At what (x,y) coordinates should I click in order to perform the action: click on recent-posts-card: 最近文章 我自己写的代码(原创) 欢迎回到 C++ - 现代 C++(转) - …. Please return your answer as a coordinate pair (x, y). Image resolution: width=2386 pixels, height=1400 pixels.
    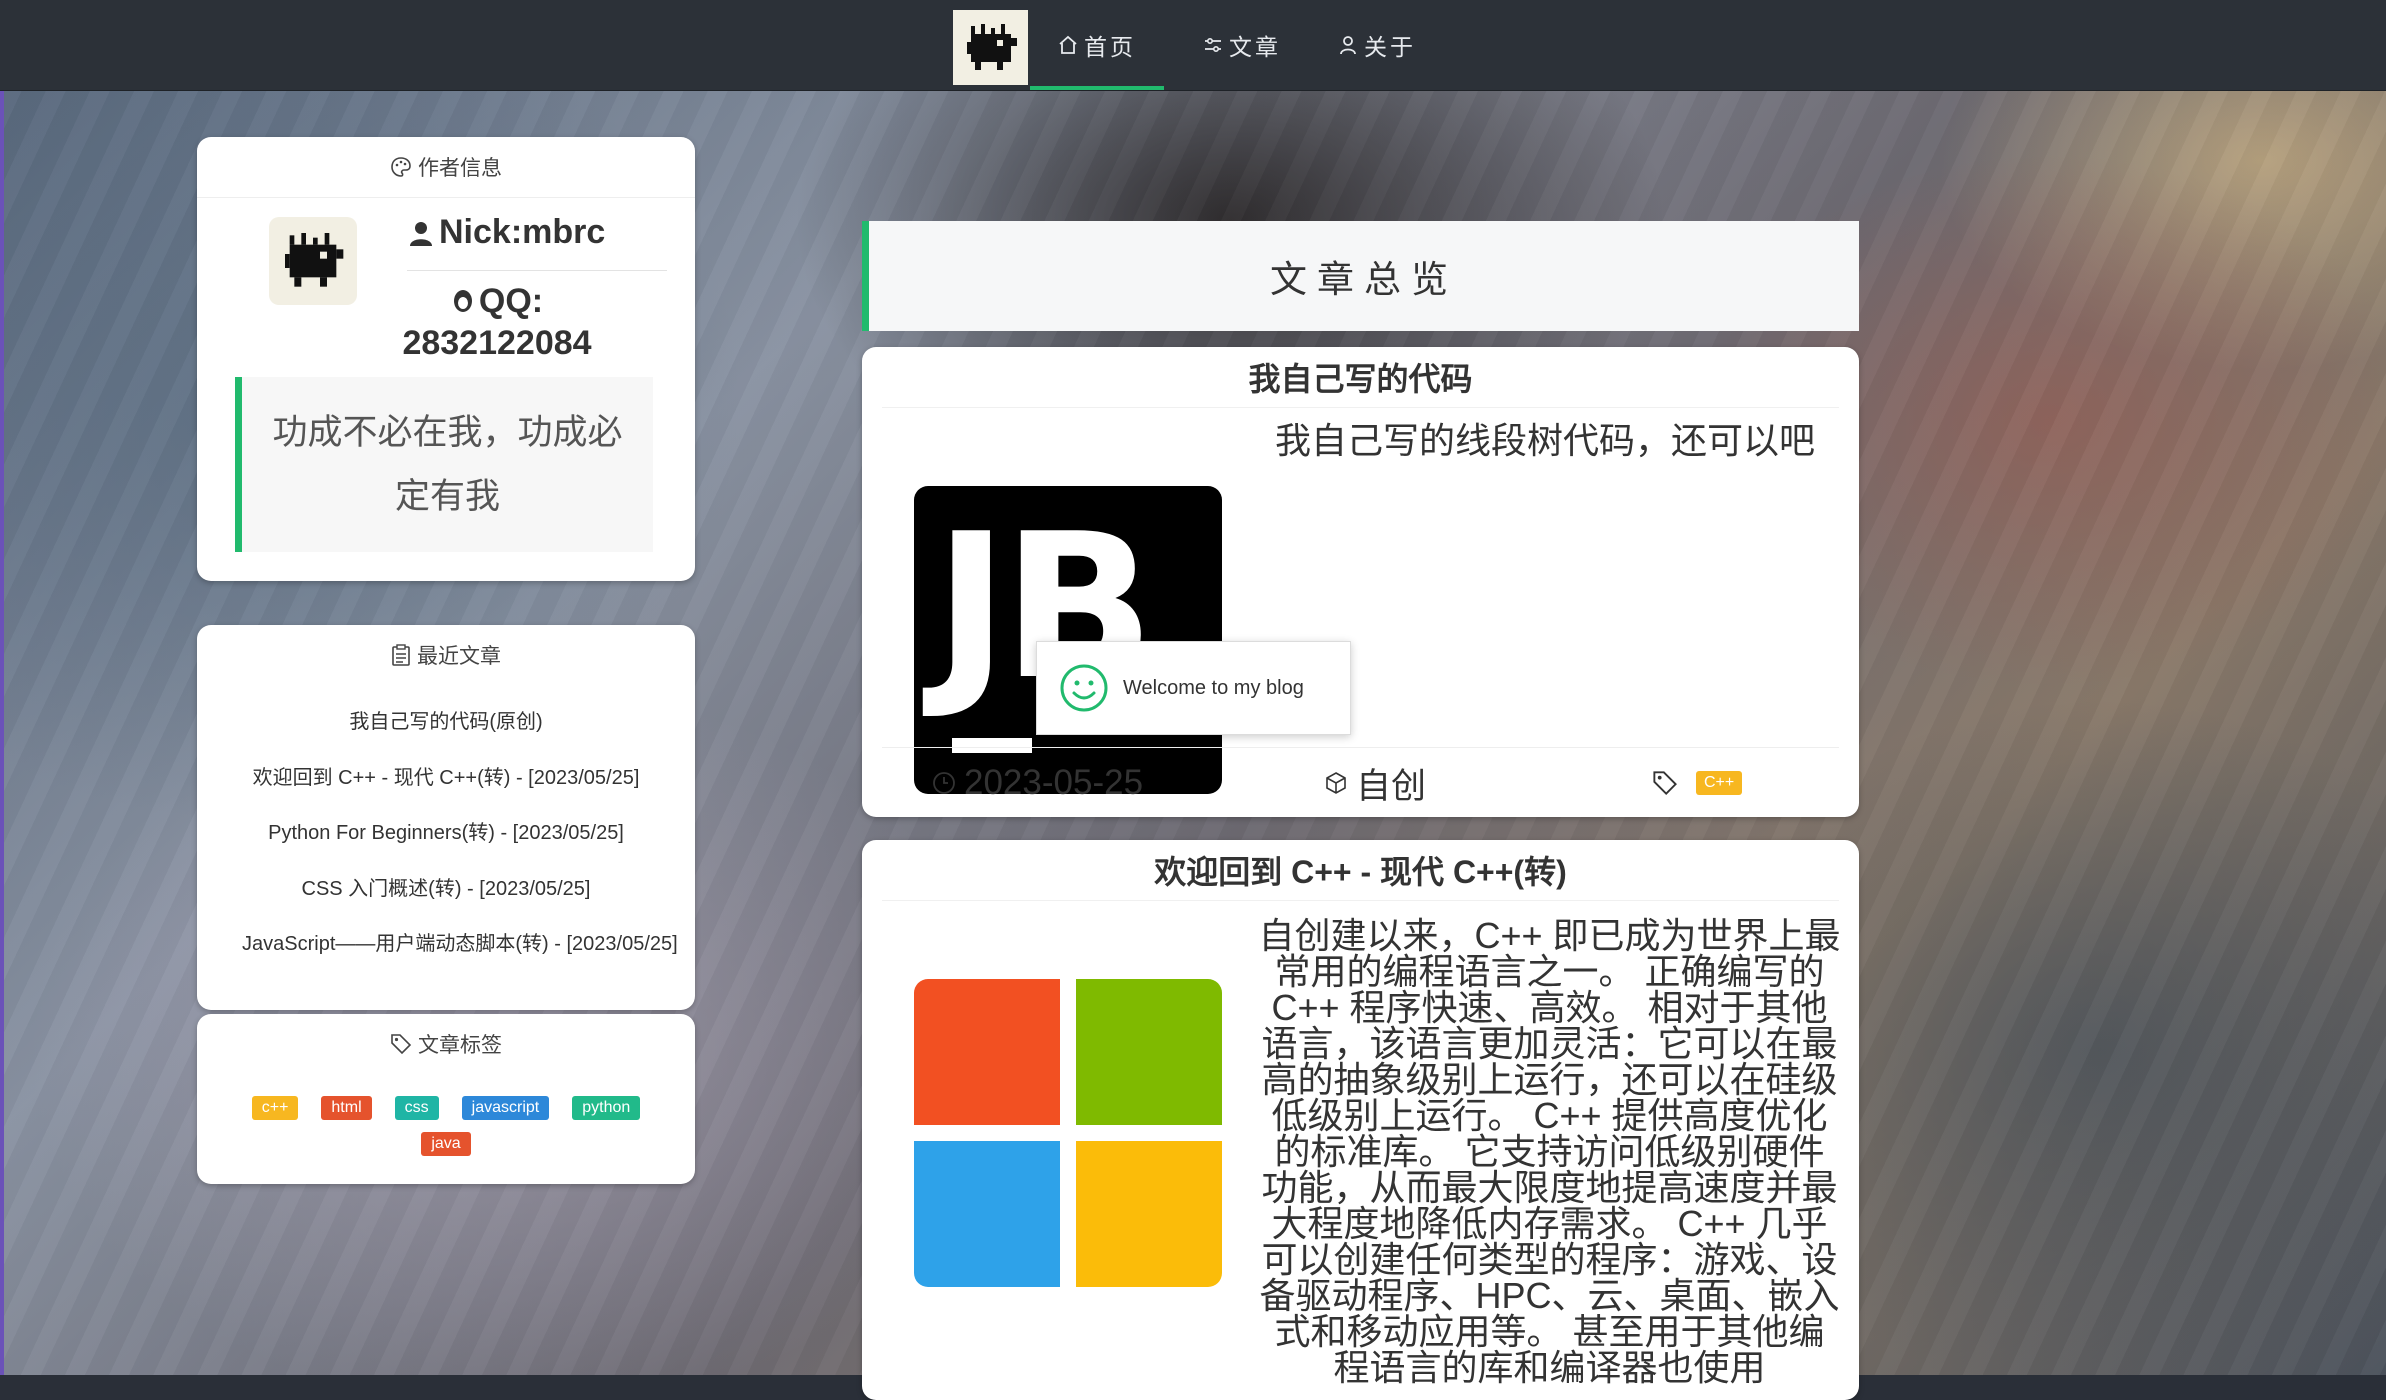
    Looking at the image, I should click on (446, 817).